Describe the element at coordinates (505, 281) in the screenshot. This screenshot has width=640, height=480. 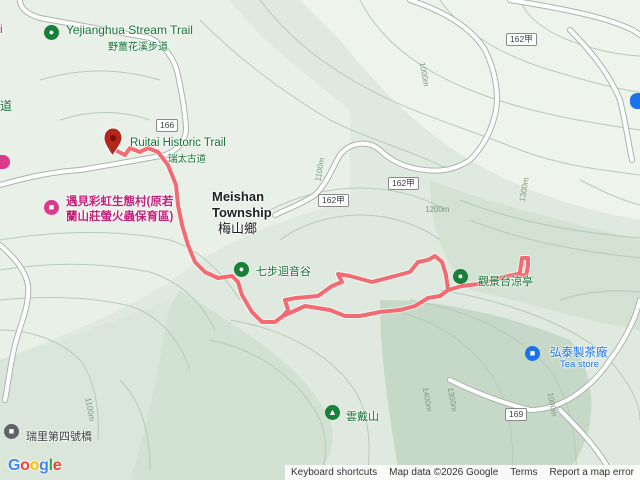
I see `poi-pavilion-name: 觀景台涼亭` at that location.